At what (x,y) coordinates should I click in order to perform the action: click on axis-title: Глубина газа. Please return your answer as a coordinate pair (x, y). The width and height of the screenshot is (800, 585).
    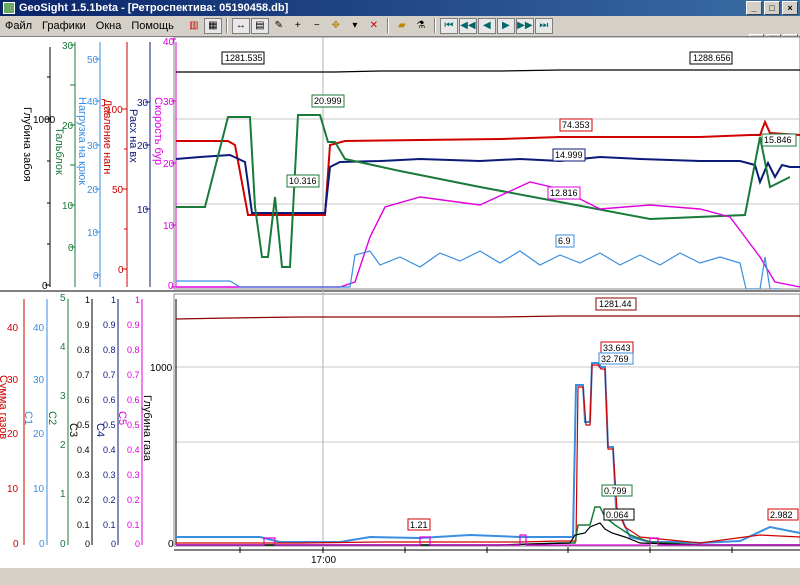
    Looking at the image, I should click on (147, 428).